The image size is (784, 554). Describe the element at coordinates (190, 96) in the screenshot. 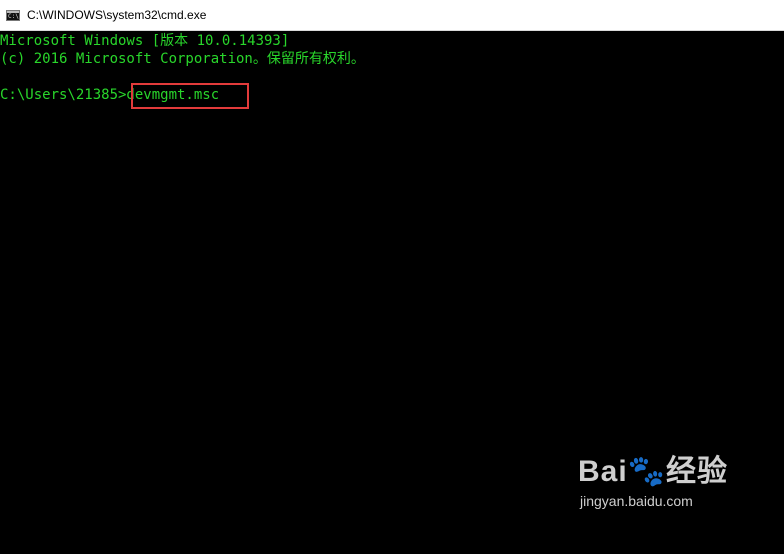

I see `command-highlight-box` at that location.